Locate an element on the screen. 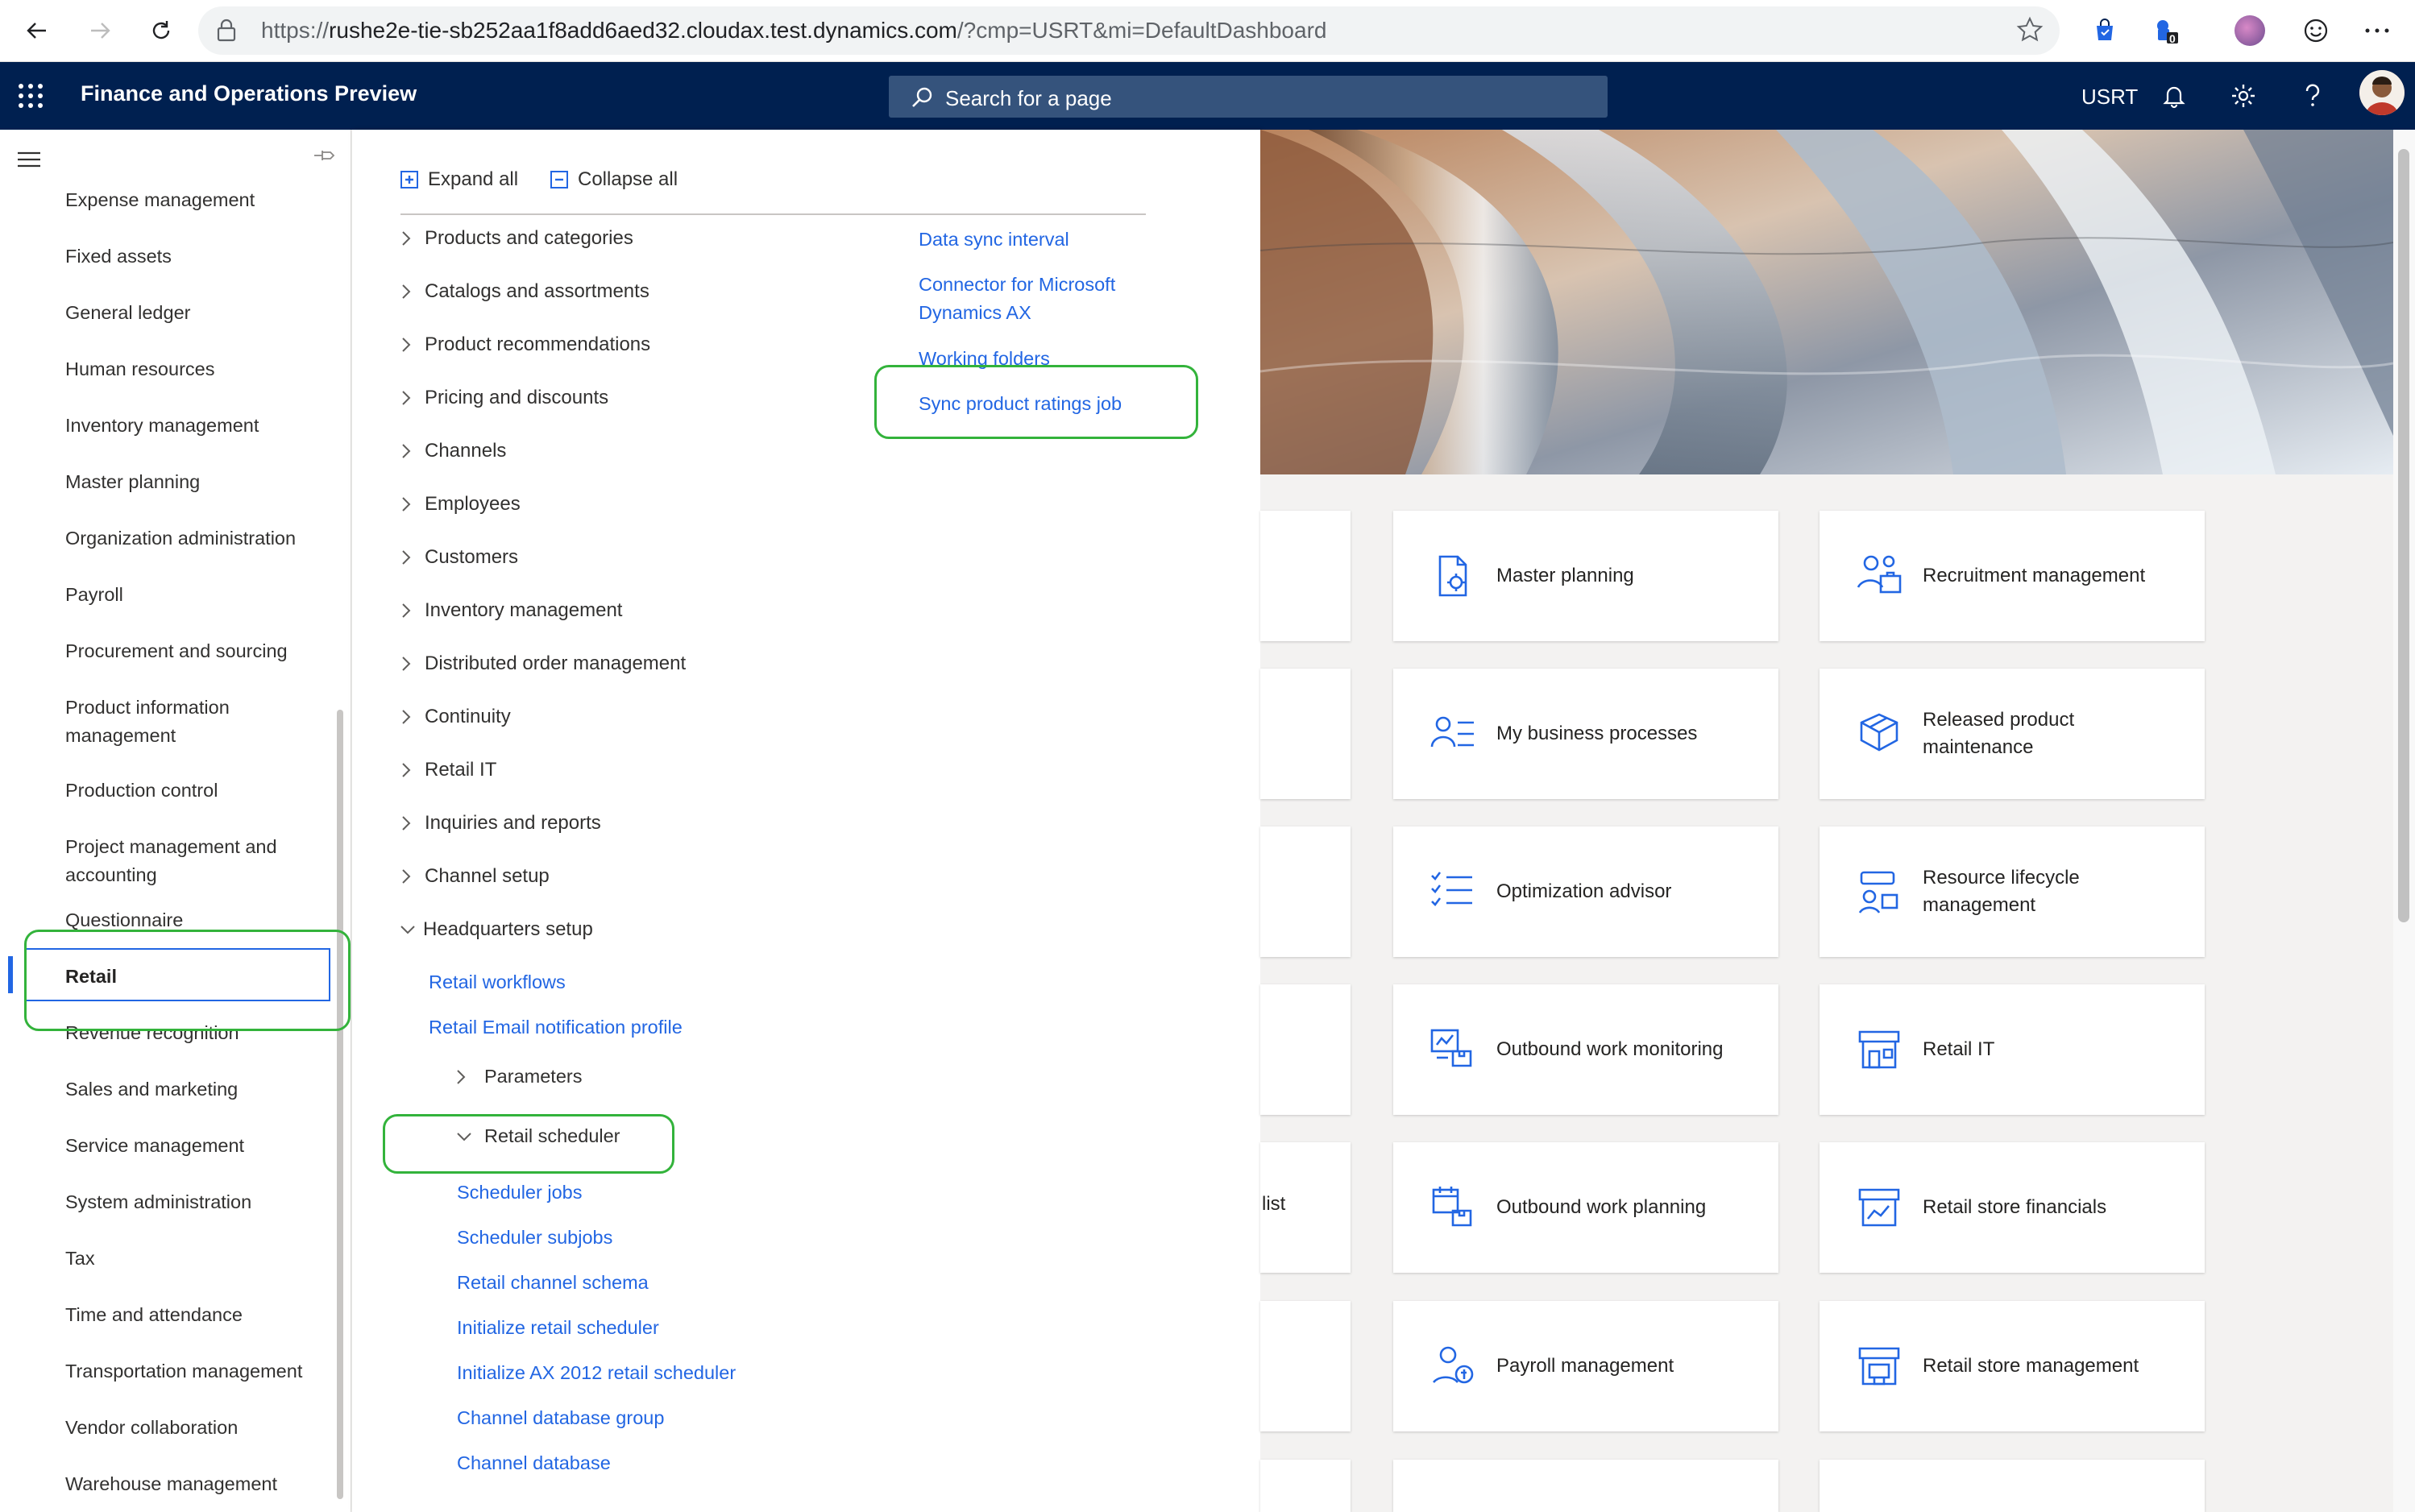  tile-partial-left: list is located at coordinates (1305, 1208).